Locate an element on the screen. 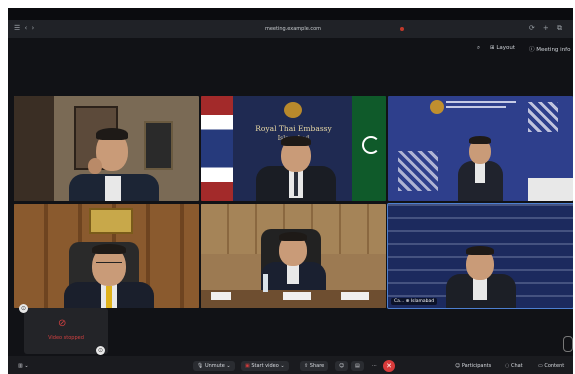 This screenshot has height=374, width=575. address-bar: meeting.example.com is located at coordinates (293, 29).